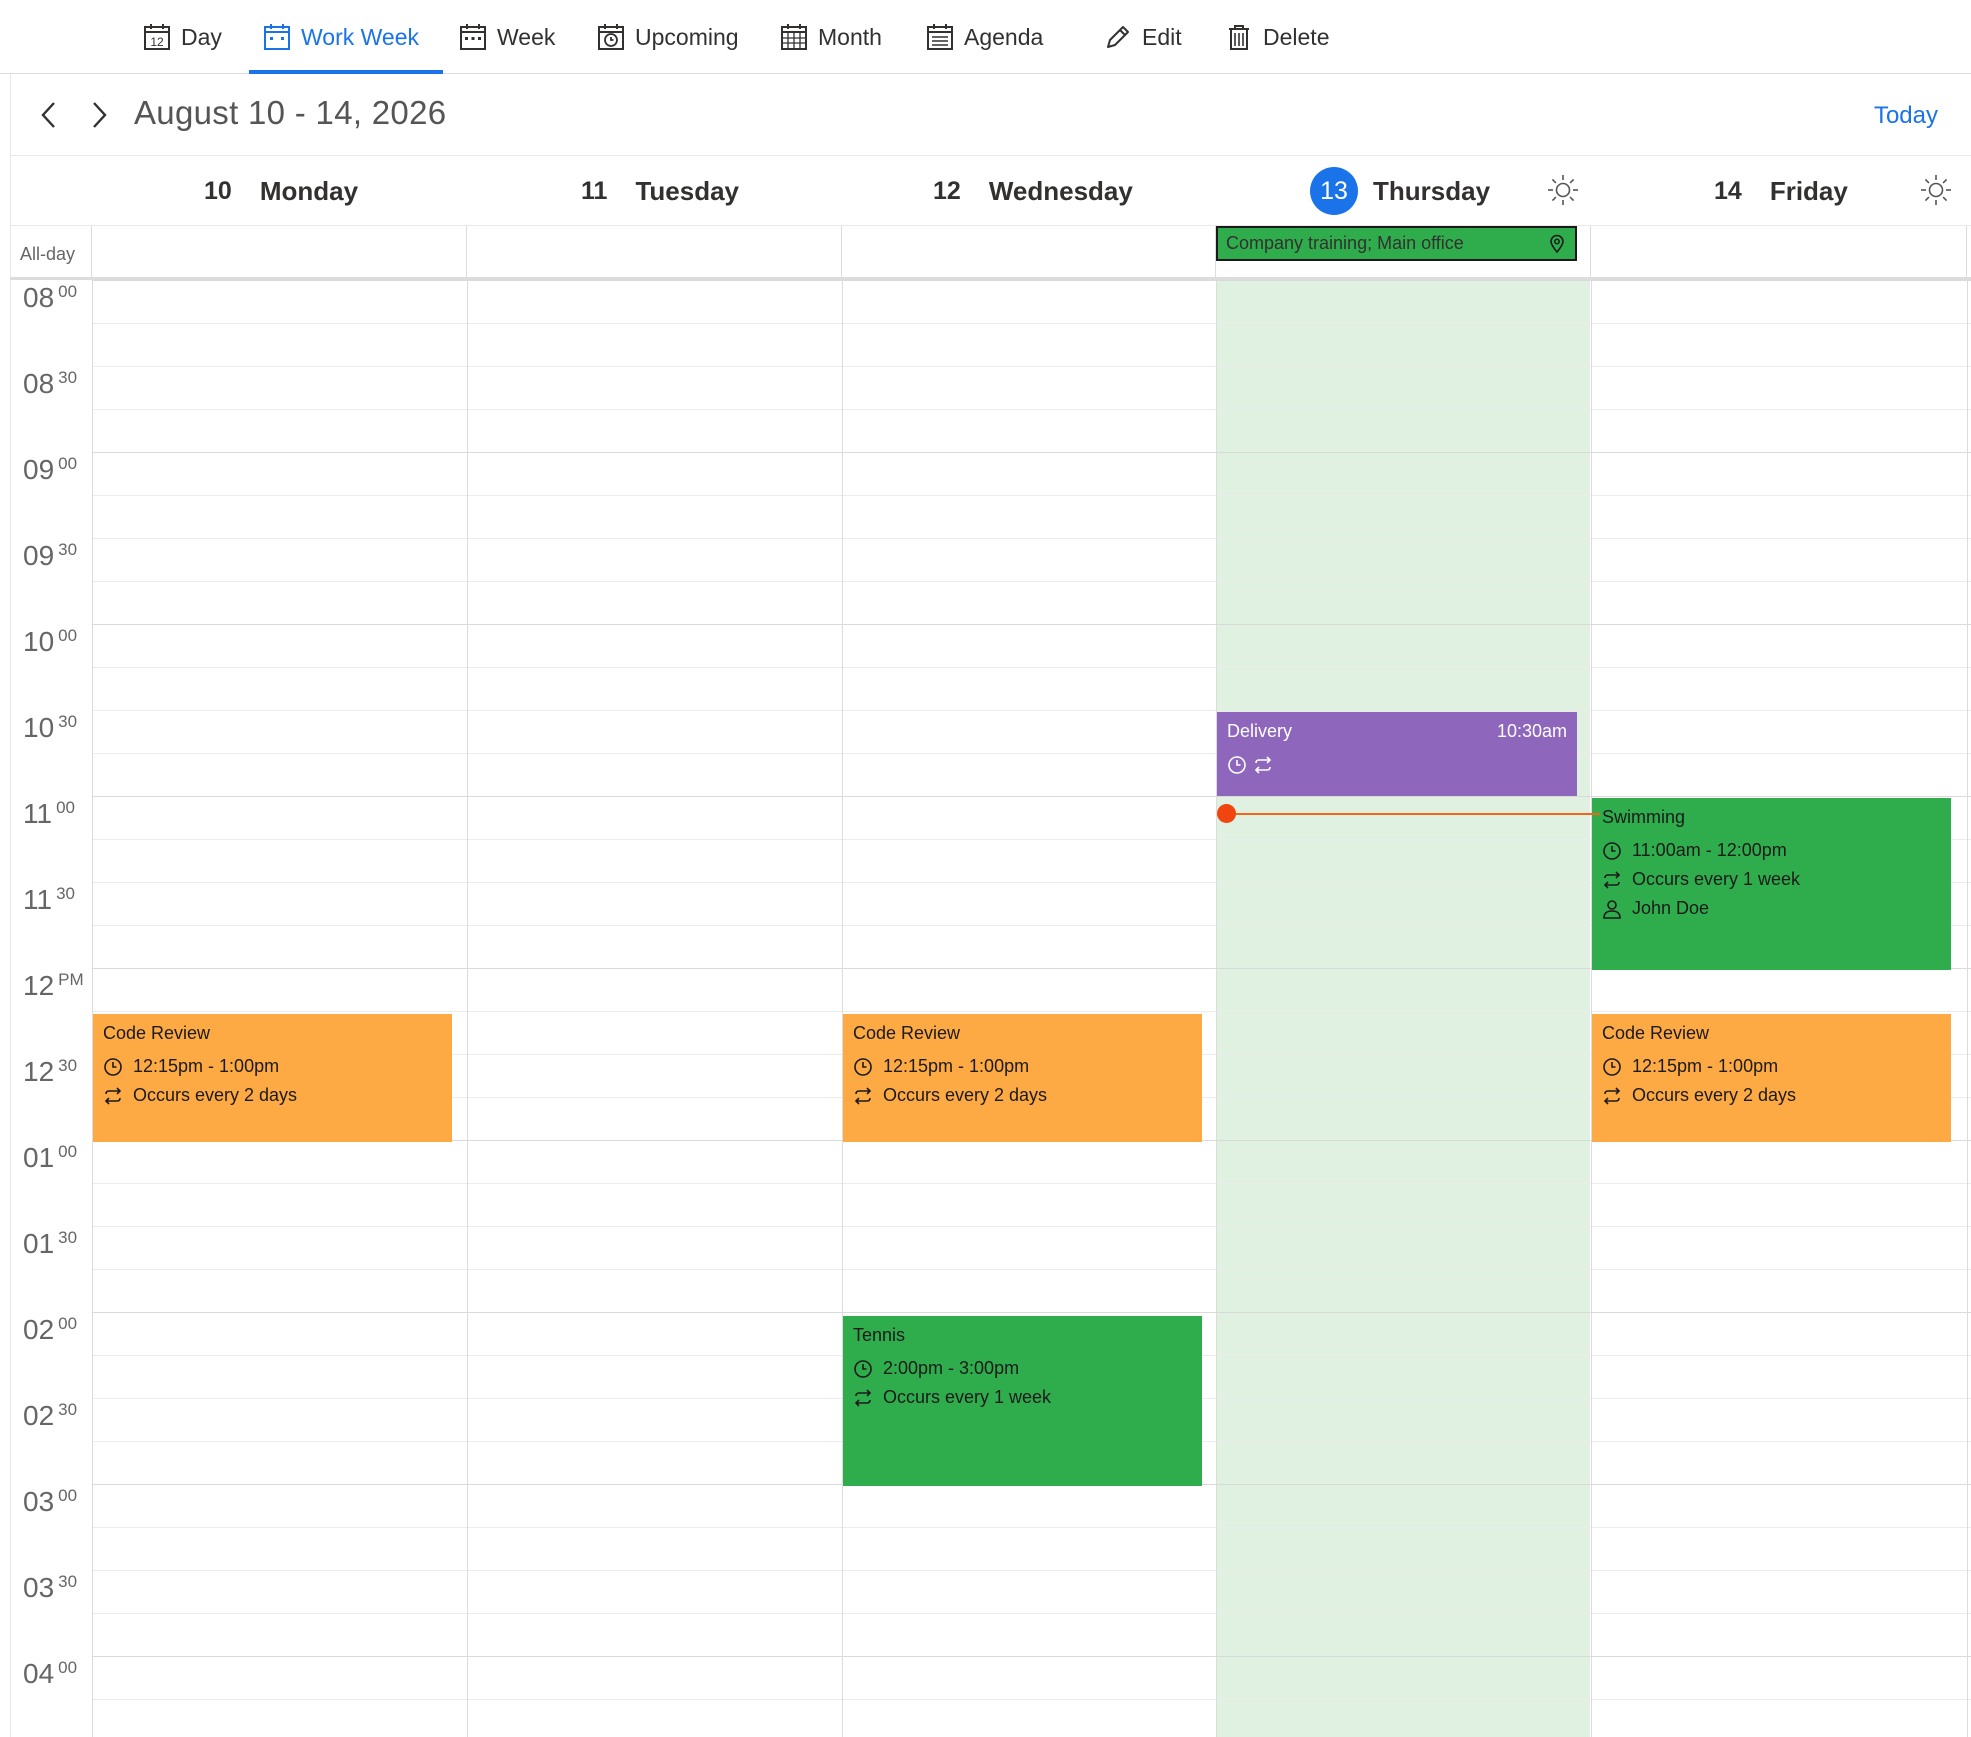 The width and height of the screenshot is (1971, 1737). What do you see at coordinates (281, 191) in the screenshot?
I see `day-header-monday: 10 Monday` at bounding box center [281, 191].